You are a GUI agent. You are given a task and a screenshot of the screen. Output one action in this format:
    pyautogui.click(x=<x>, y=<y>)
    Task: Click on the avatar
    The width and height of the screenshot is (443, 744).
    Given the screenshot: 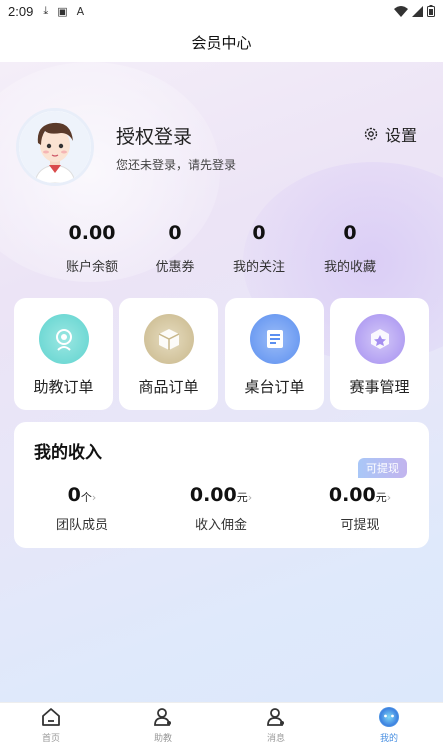 What is the action you would take?
    pyautogui.click(x=55, y=147)
    